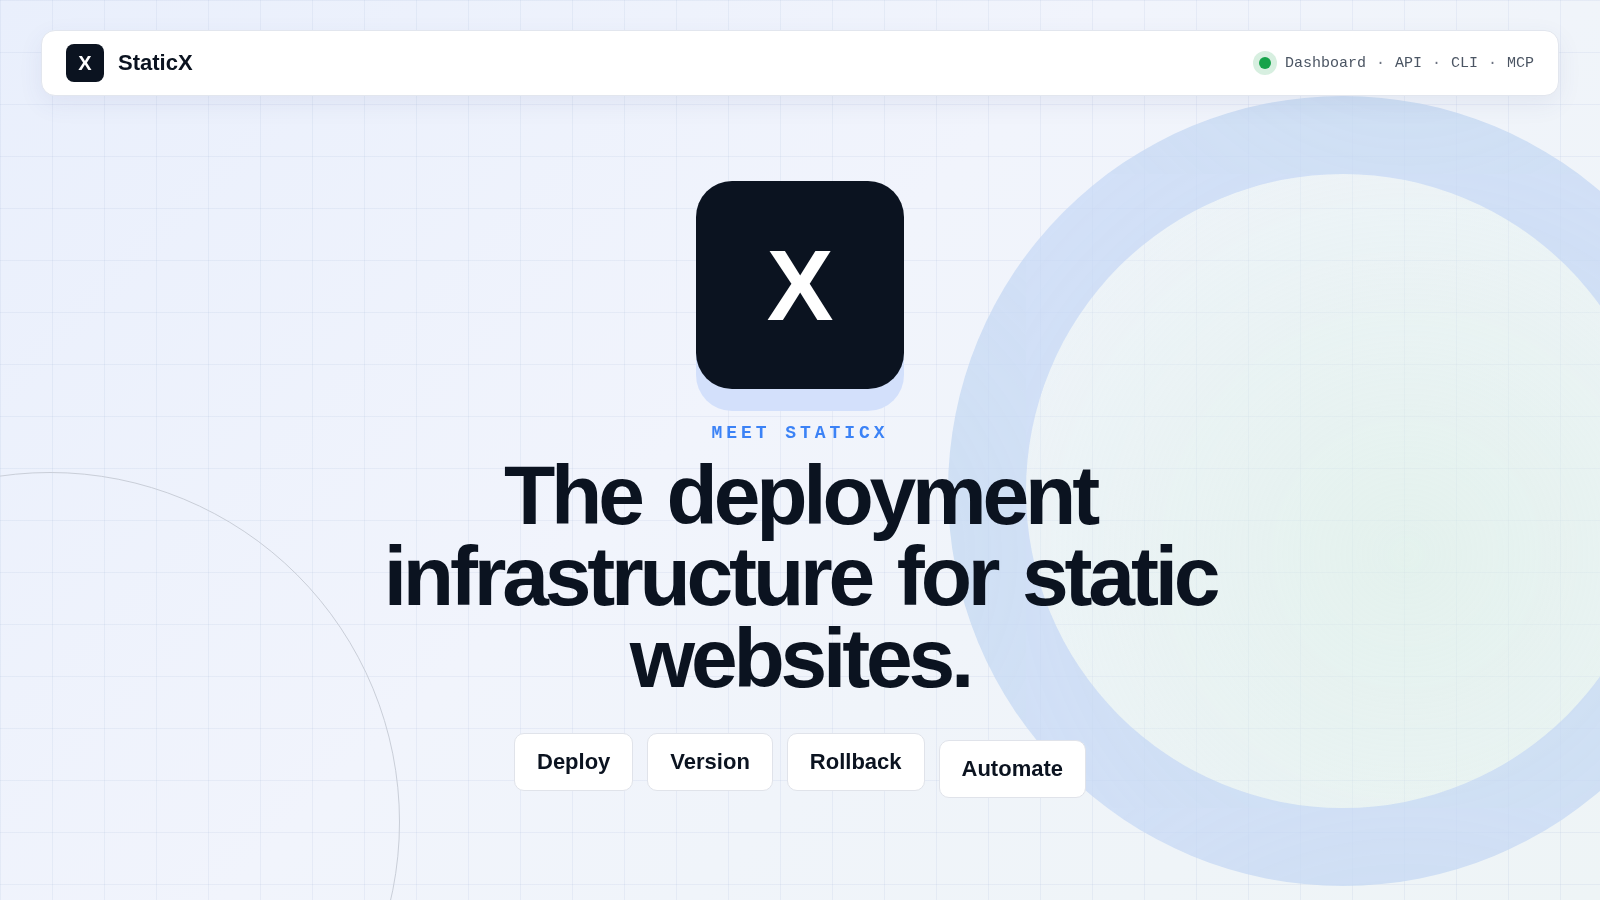  I want to click on nav-link: API, so click(1408, 63).